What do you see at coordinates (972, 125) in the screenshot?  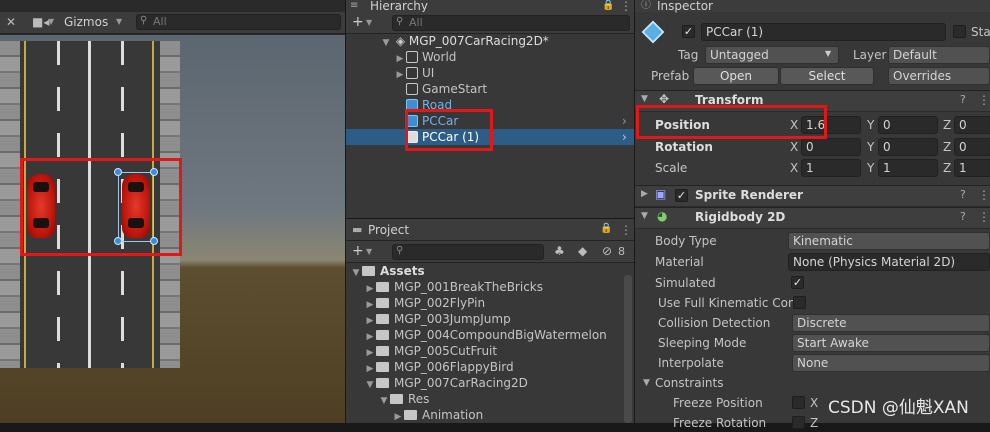 I see `position-z-field: 0` at bounding box center [972, 125].